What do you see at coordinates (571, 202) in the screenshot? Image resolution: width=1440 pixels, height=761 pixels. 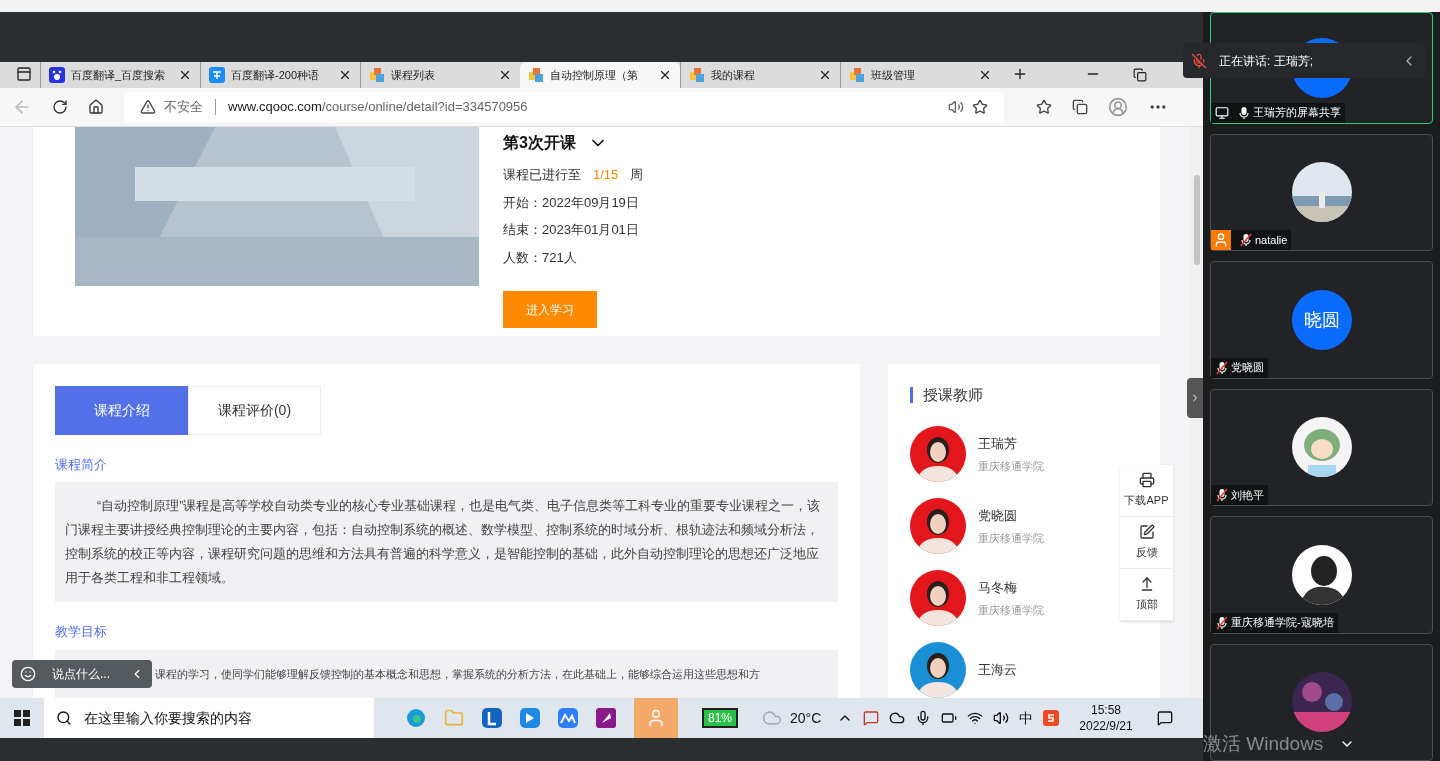 I see `course-fact: 开始：2022年09月19日` at bounding box center [571, 202].